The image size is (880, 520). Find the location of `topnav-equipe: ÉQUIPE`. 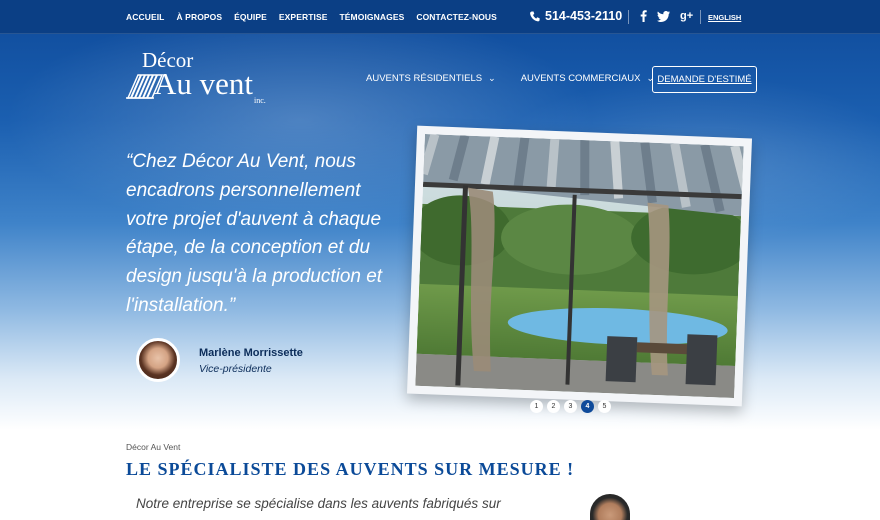

topnav-equipe: ÉQUIPE is located at coordinates (250, 17).